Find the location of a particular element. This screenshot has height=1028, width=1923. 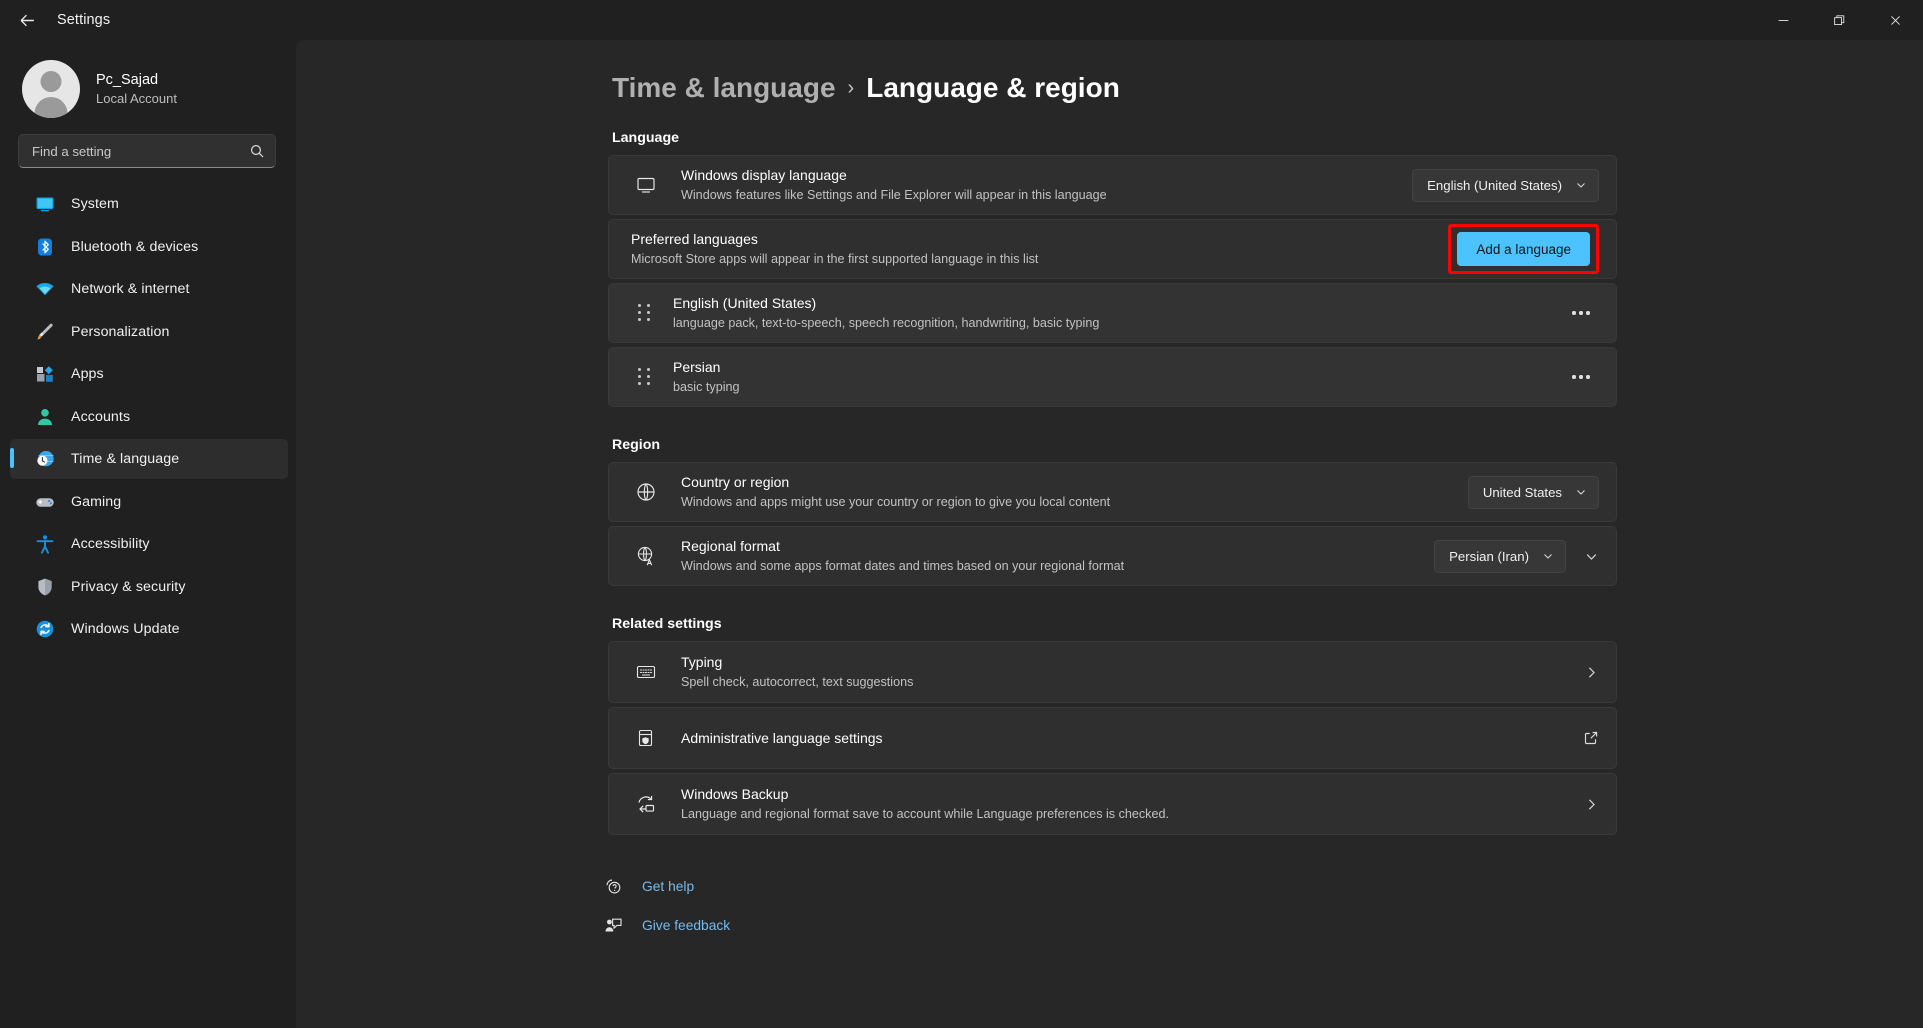

account-type: Local Account is located at coordinates (136, 98).